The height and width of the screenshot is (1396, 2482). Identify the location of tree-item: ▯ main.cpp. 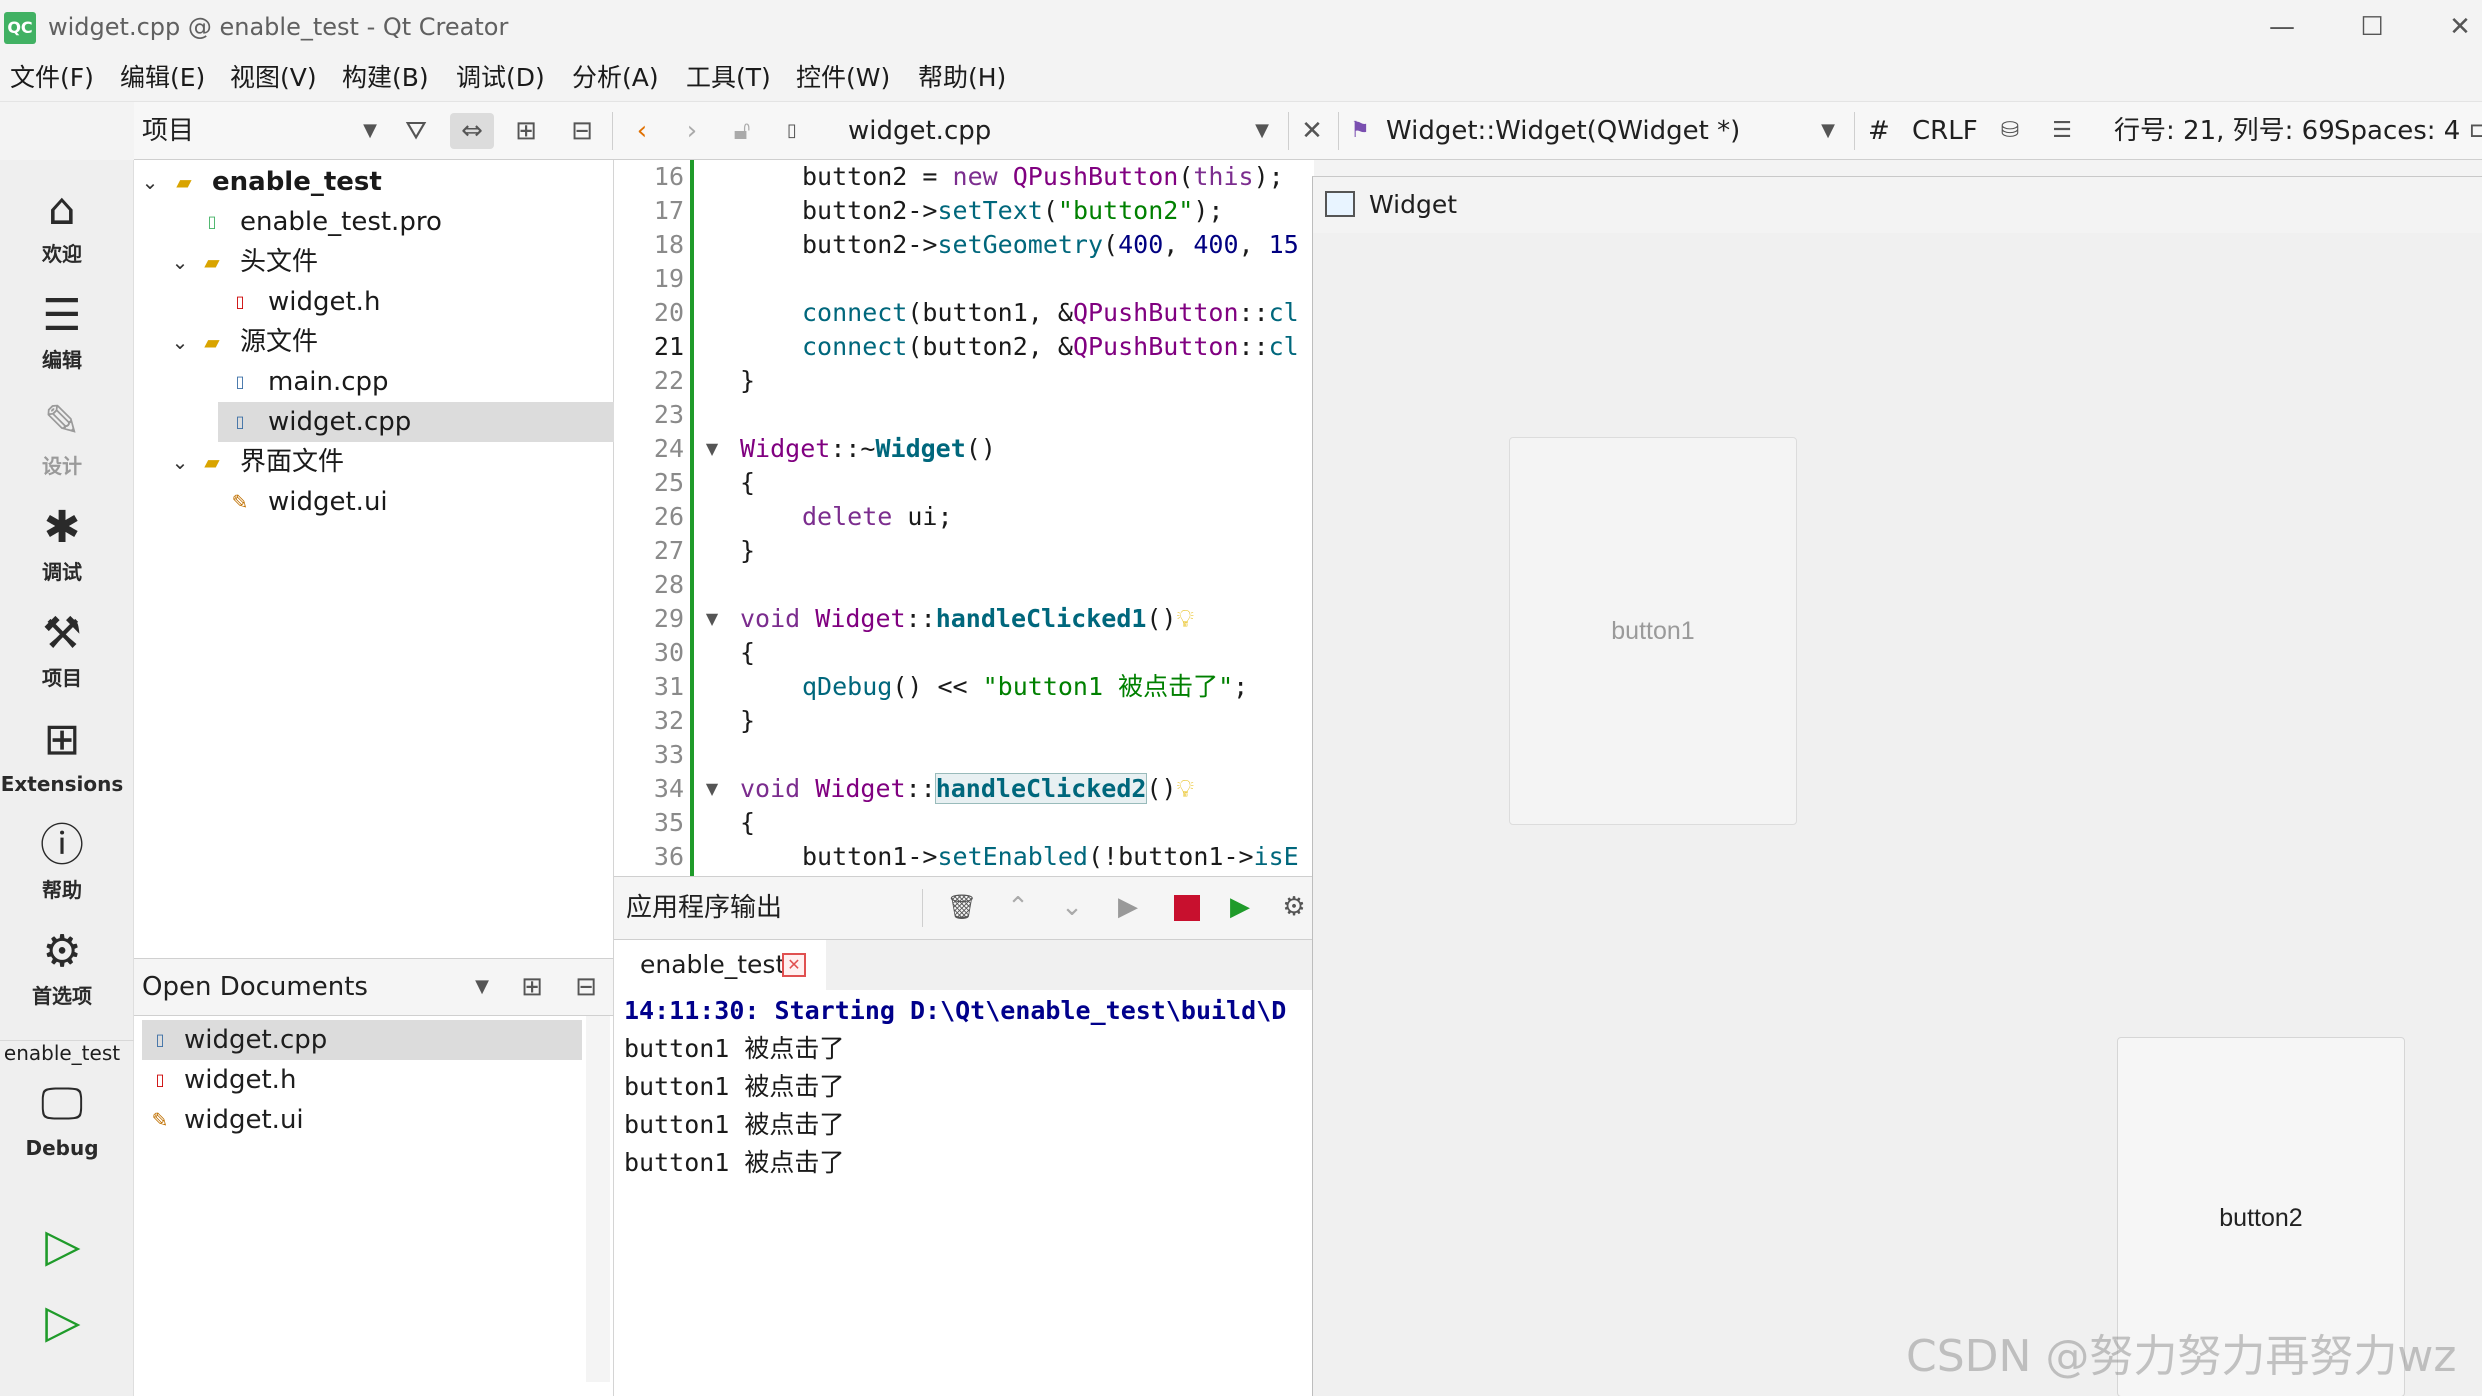
(374, 382).